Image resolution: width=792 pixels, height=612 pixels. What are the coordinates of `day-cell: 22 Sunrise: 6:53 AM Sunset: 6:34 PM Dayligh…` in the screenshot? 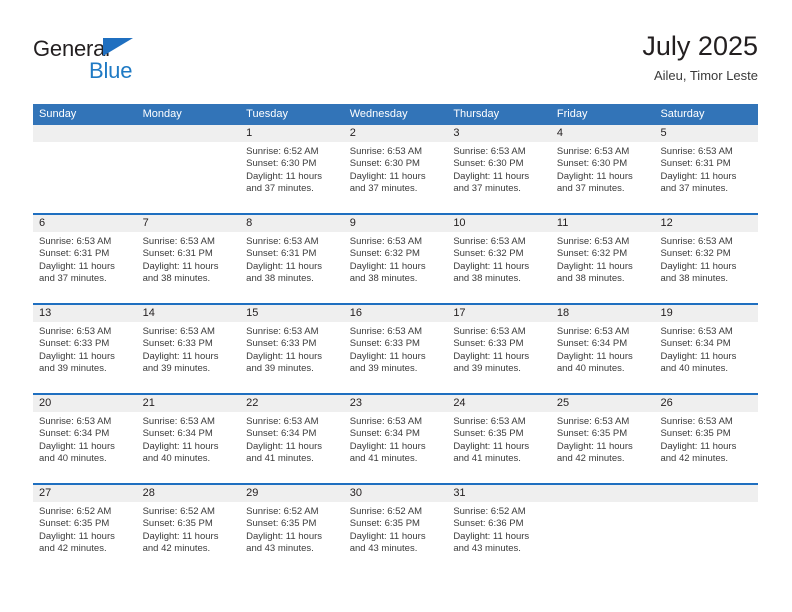 It's located at (292, 439).